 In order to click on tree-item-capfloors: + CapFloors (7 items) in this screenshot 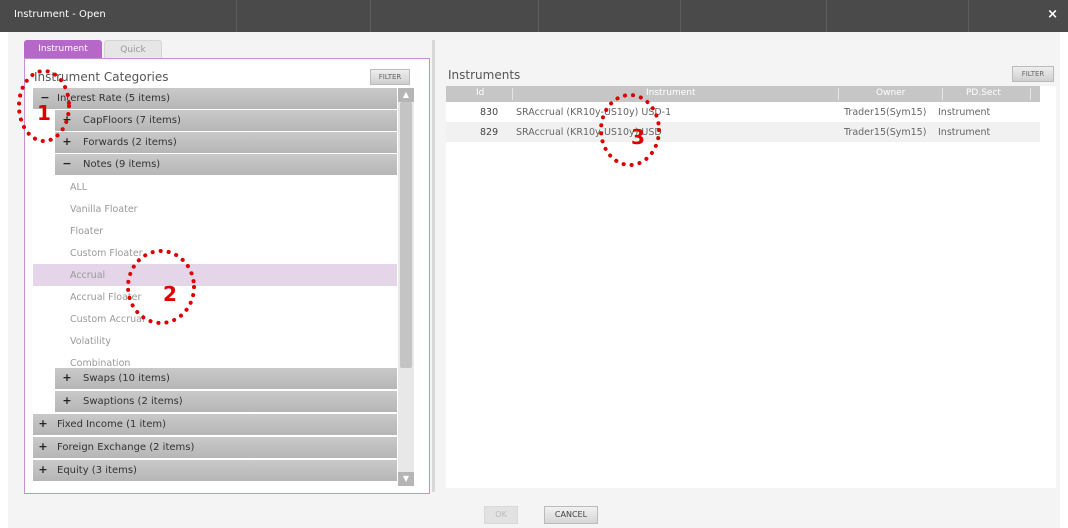, I will do `click(226, 121)`.